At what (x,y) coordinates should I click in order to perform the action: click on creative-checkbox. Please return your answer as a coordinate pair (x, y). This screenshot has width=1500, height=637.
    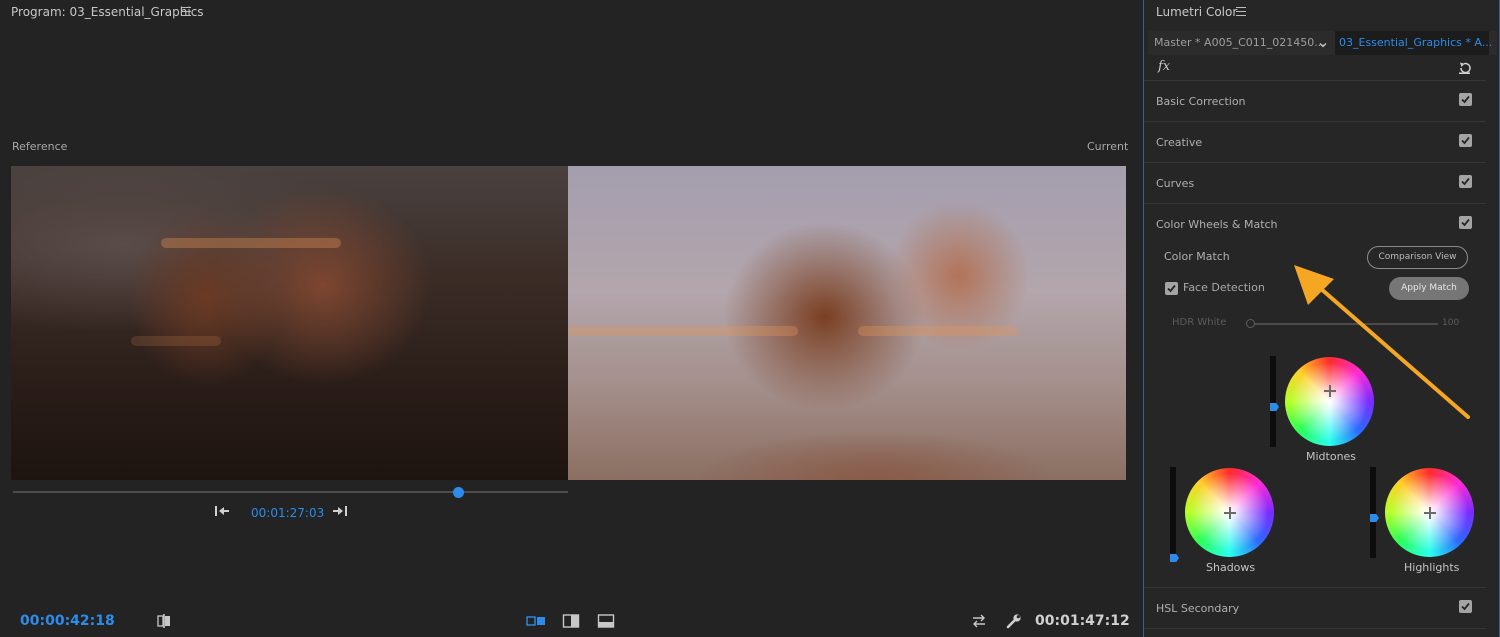
    Looking at the image, I should click on (1465, 140).